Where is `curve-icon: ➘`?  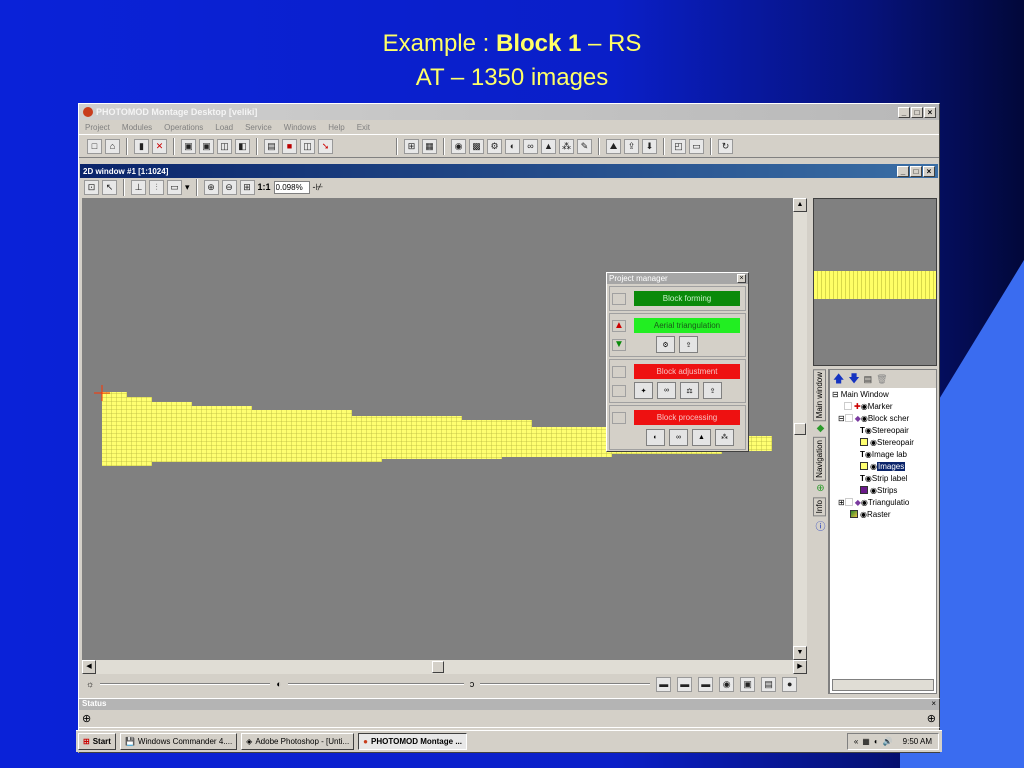 curve-icon: ➘ is located at coordinates (325, 146).